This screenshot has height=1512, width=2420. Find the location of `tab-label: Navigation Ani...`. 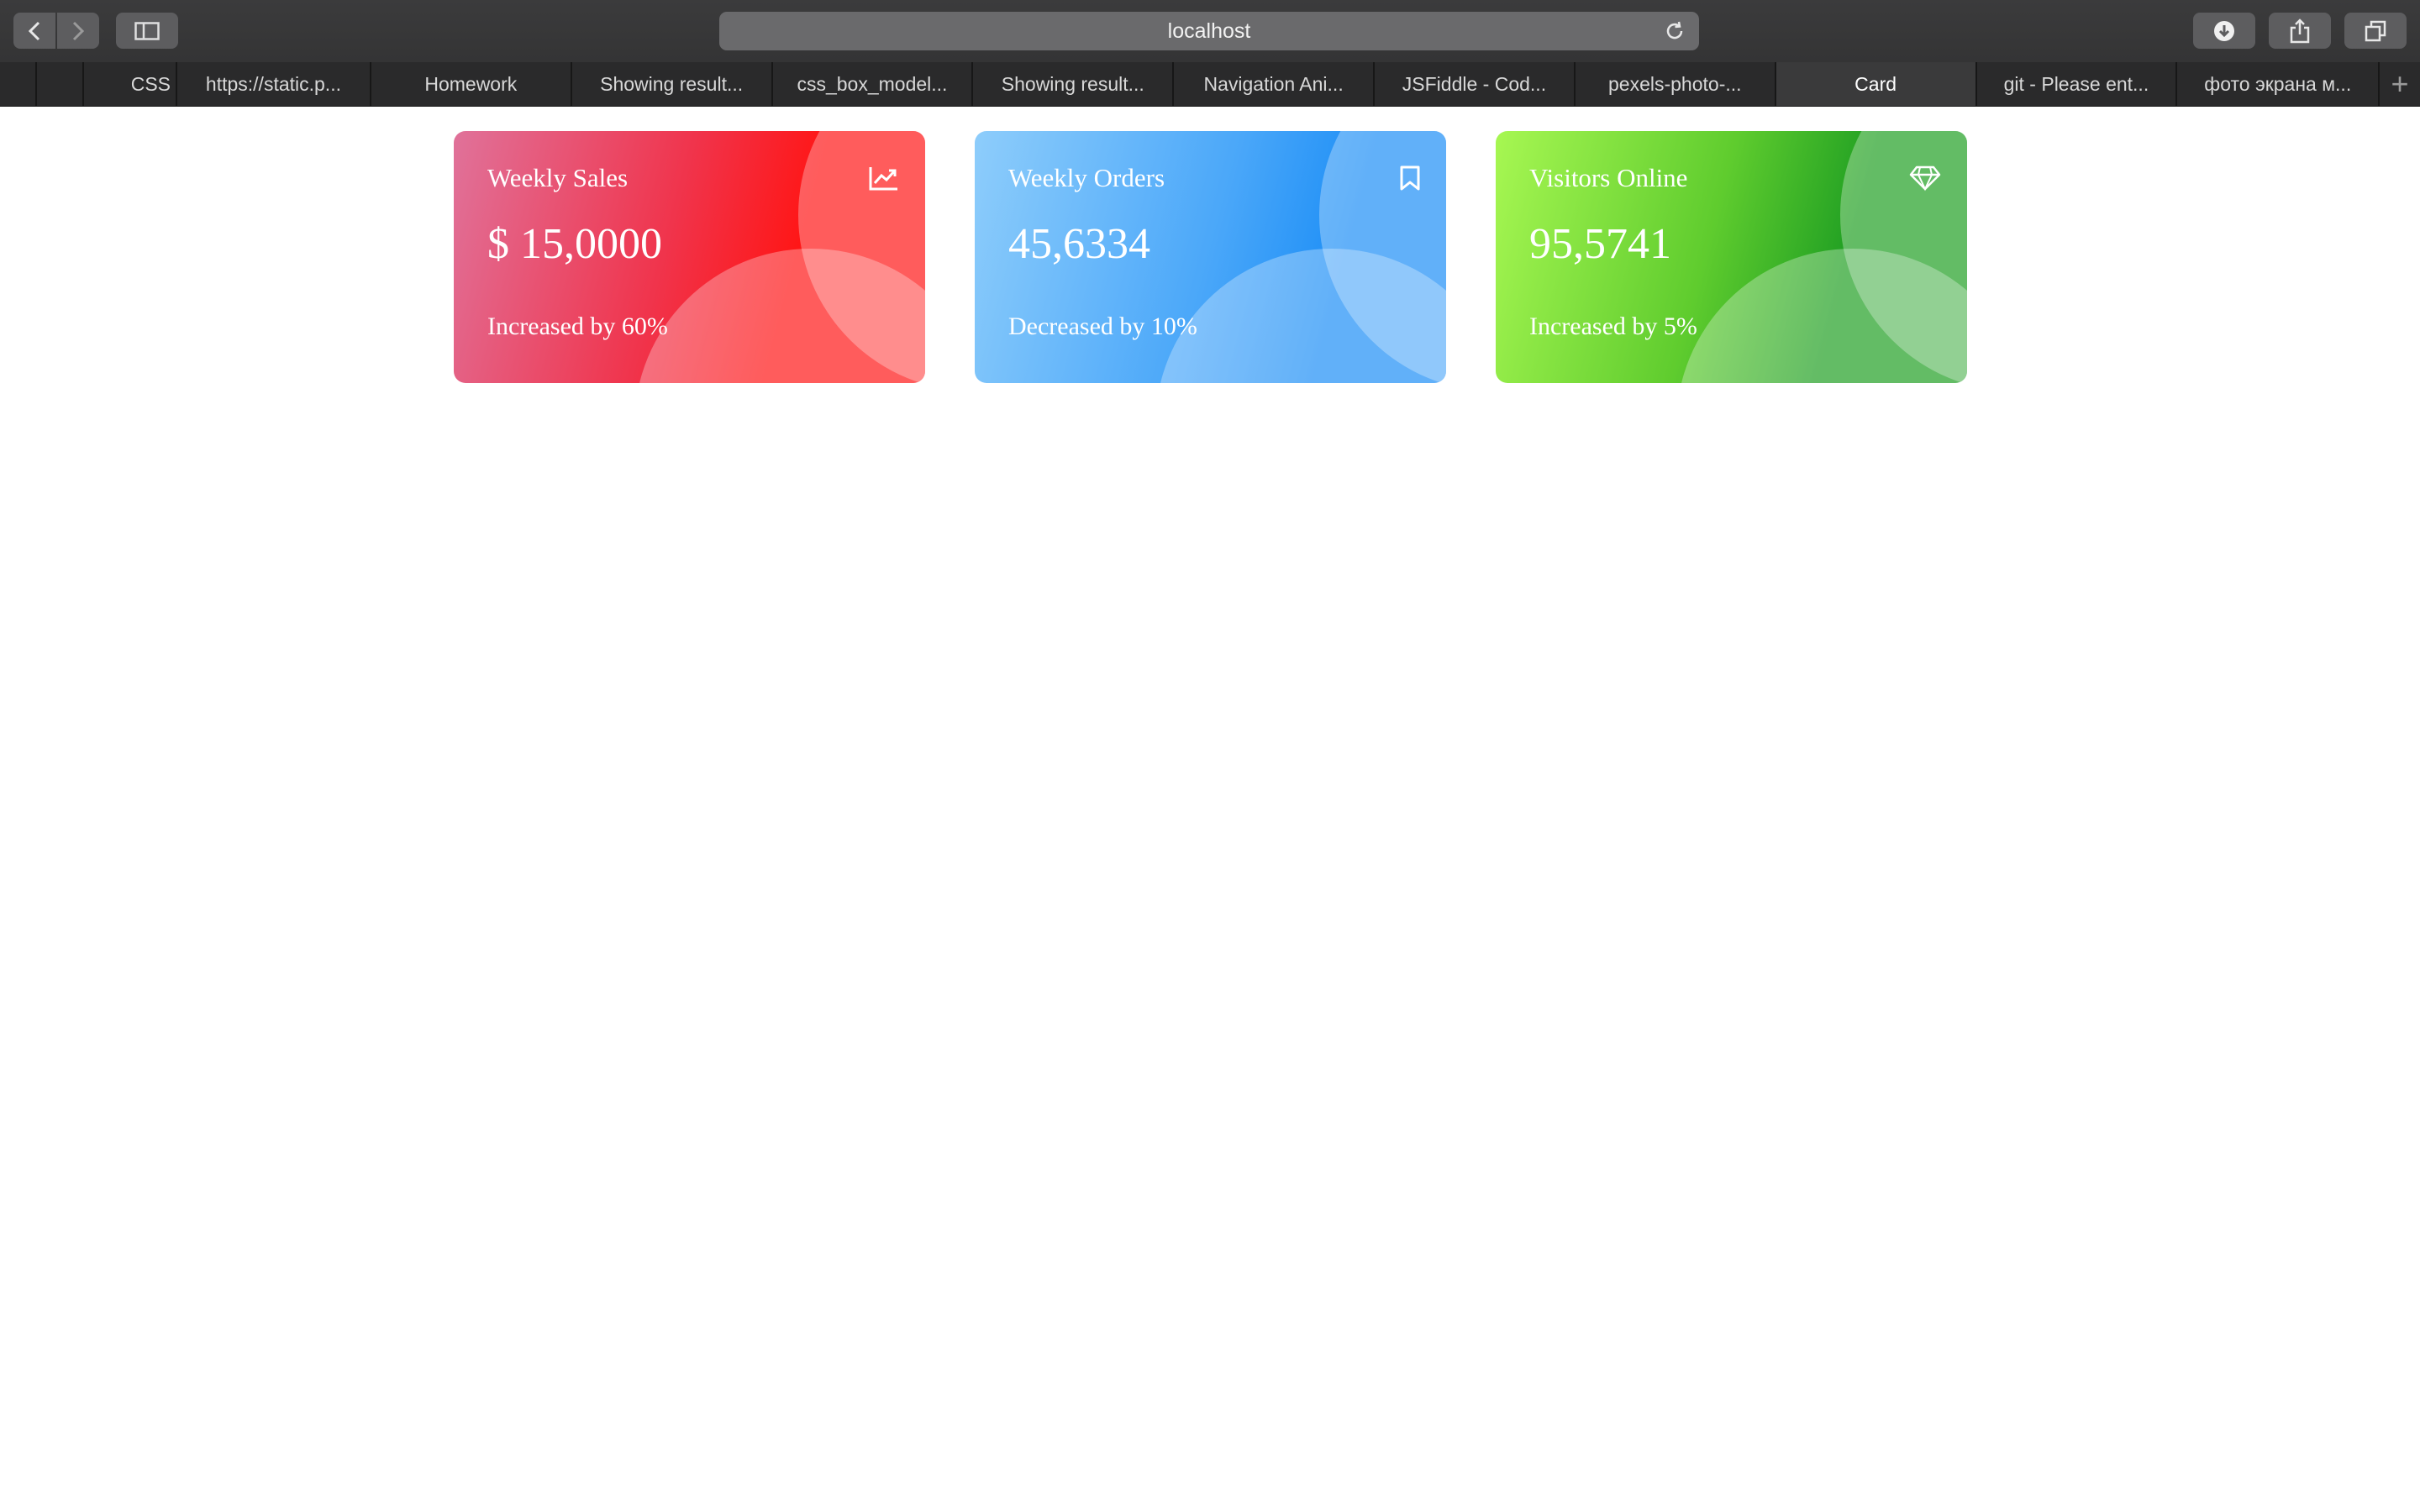

tab-label: Navigation Ani... is located at coordinates (1273, 83).